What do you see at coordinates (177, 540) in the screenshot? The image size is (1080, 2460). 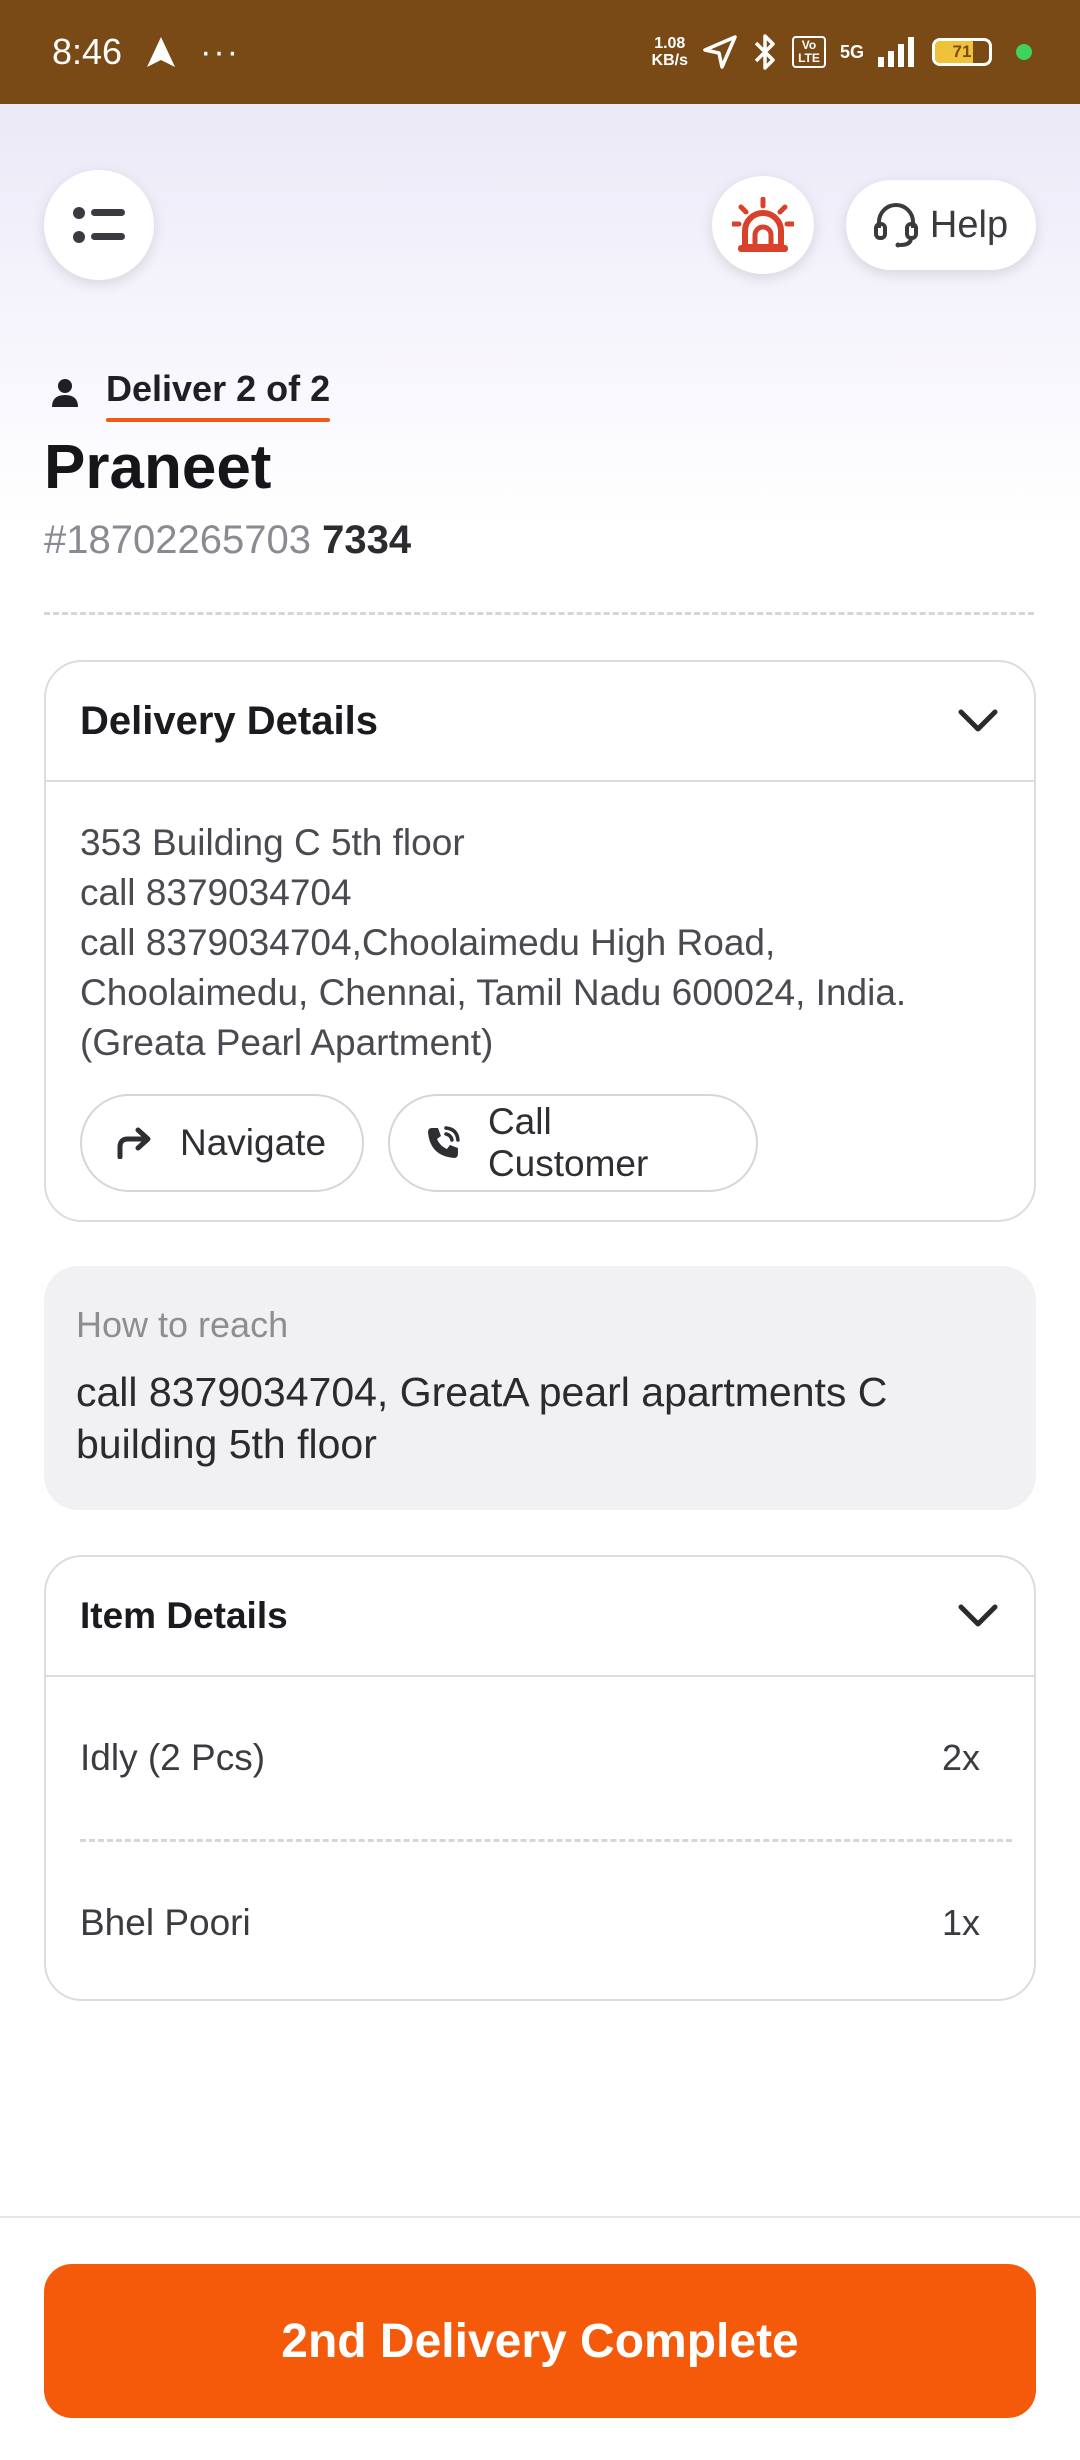 I see `order-id-prefix: #18702265703` at bounding box center [177, 540].